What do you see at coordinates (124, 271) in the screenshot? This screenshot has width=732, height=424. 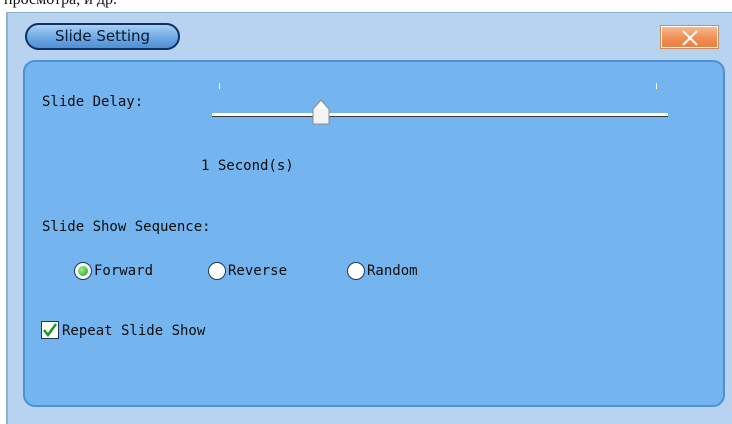 I see `radio-forward-label: Forward` at bounding box center [124, 271].